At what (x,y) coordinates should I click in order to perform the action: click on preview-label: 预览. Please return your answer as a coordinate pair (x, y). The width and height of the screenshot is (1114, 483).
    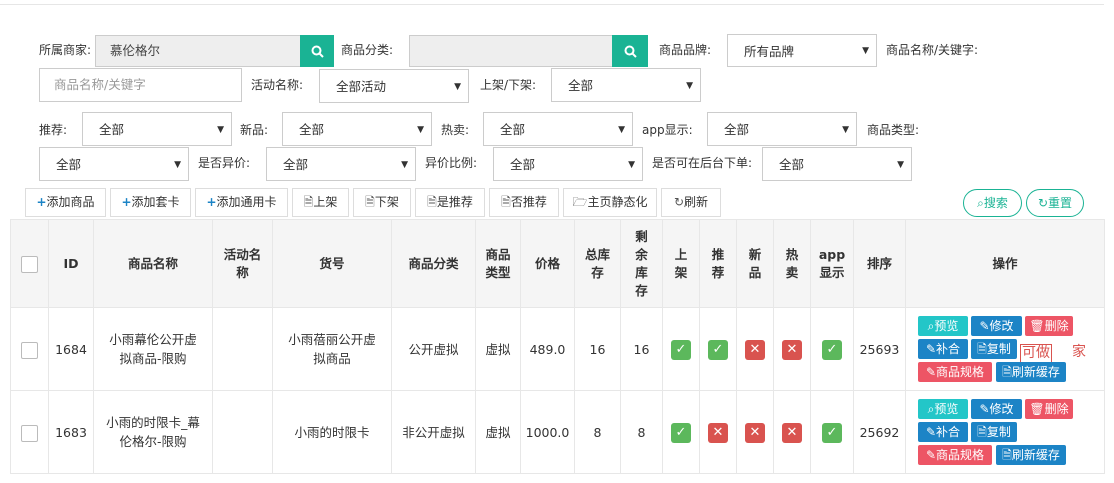
    Looking at the image, I should click on (946, 326).